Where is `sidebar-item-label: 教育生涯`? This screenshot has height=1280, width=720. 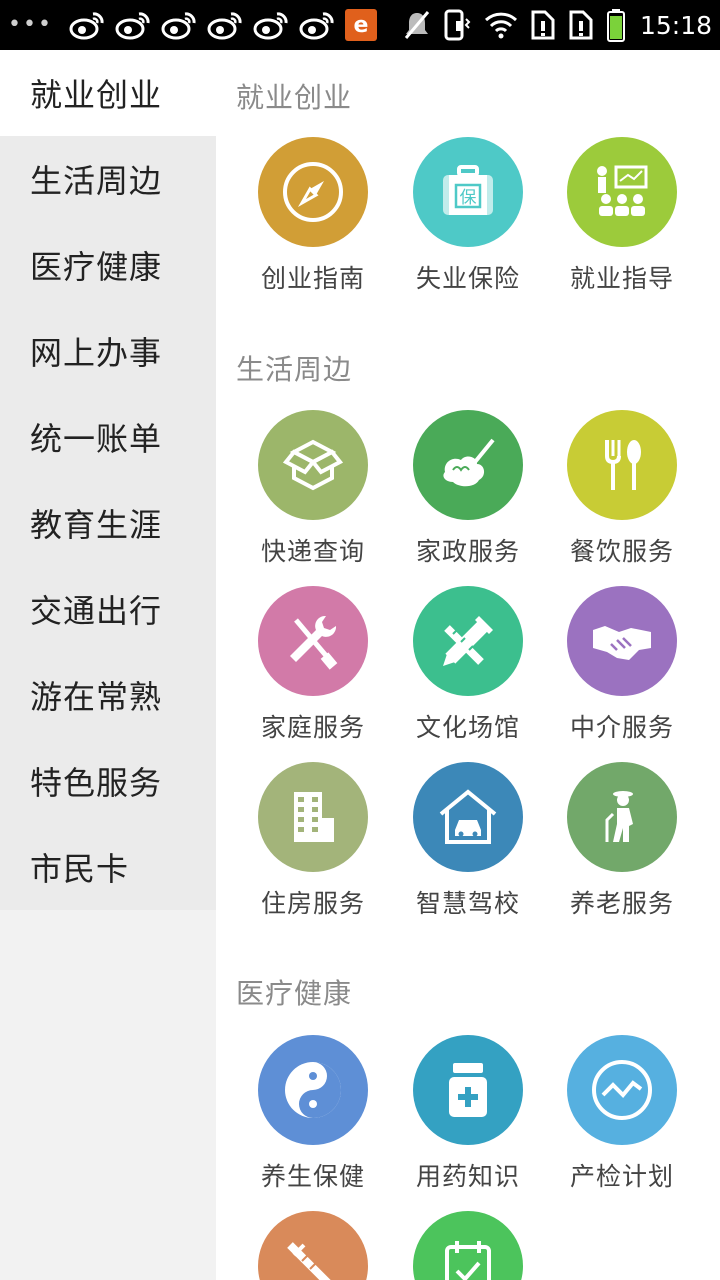 sidebar-item-label: 教育生涯 is located at coordinates (96, 525).